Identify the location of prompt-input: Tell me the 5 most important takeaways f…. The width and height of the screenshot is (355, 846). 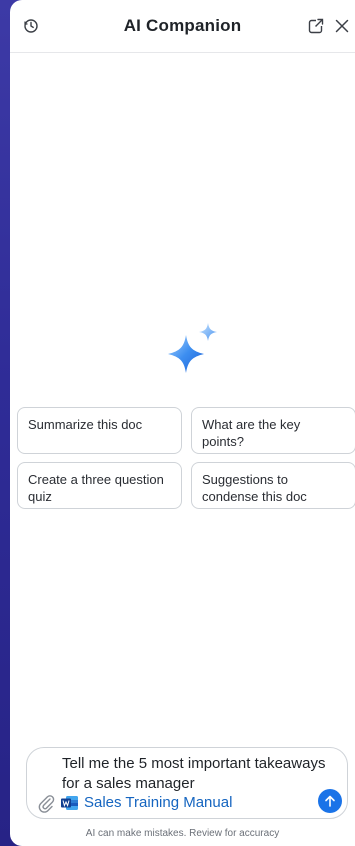
(197, 774).